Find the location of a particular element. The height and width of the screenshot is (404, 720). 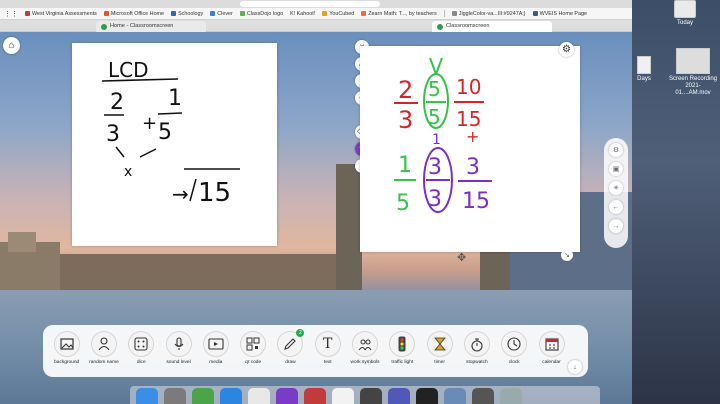

back-button: ← is located at coordinates (616, 207).